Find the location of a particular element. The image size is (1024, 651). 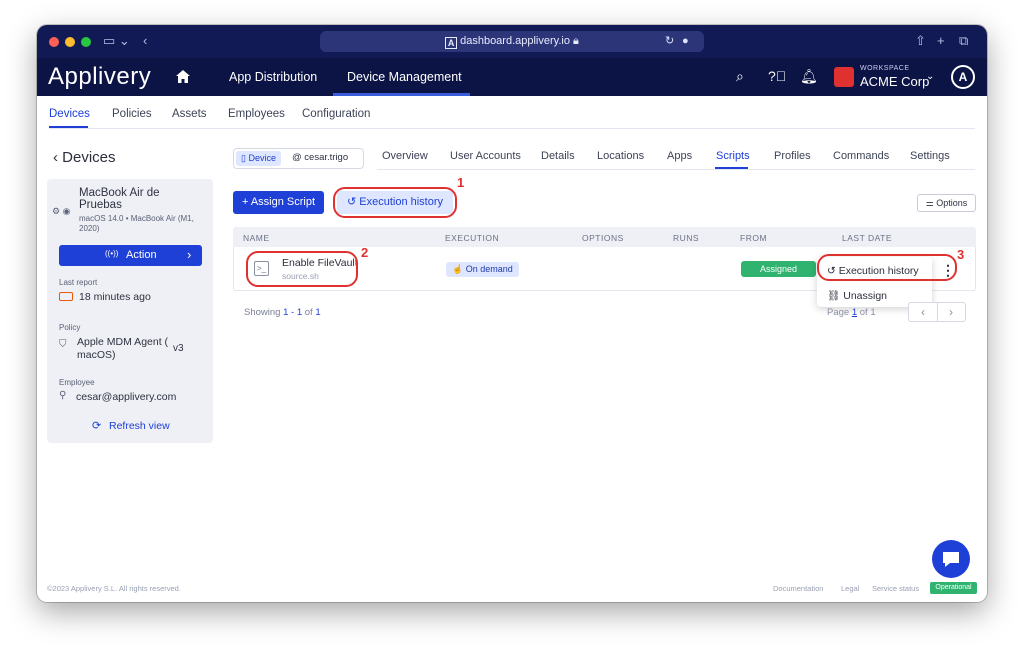

showing-of: of is located at coordinates (308, 312).